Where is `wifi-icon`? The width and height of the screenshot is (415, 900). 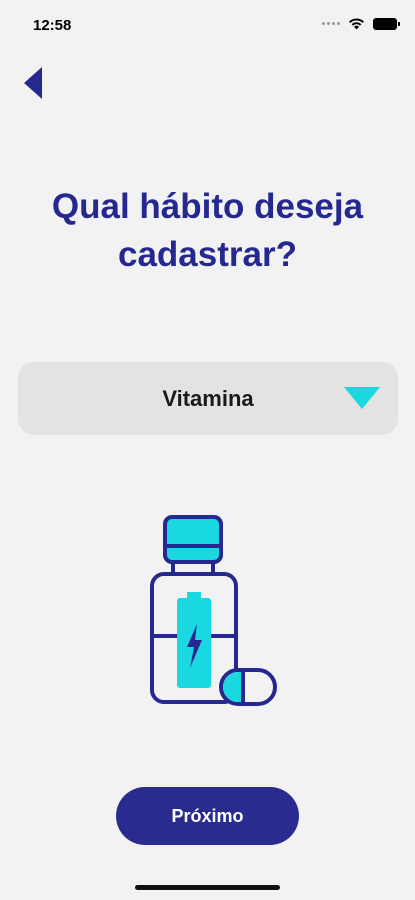
wifi-icon is located at coordinates (356, 24).